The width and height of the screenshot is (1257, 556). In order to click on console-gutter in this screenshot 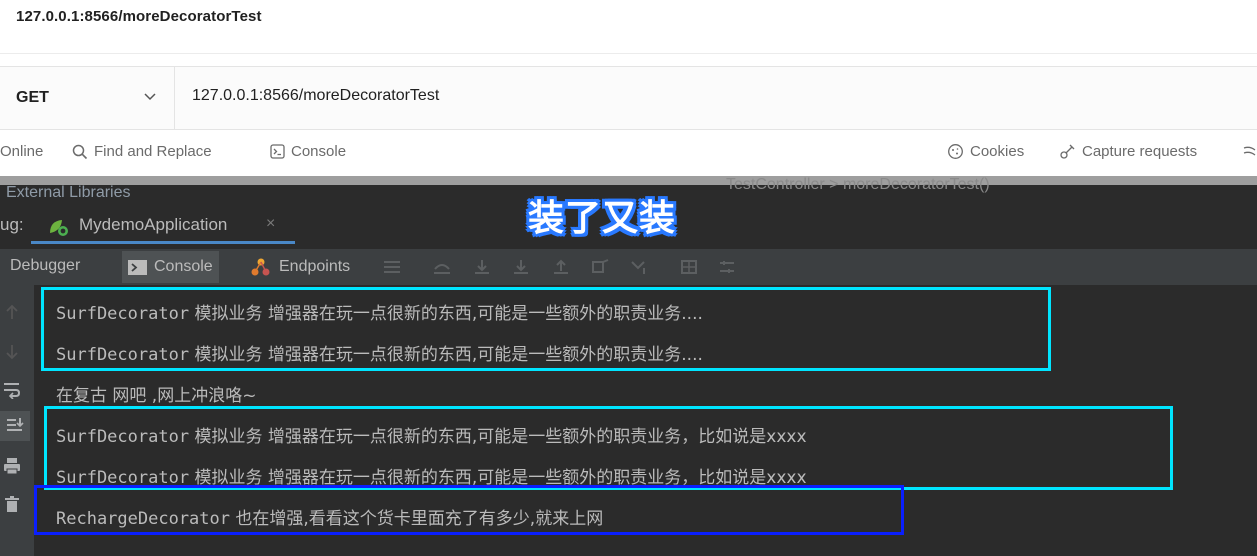, I will do `click(17, 420)`.